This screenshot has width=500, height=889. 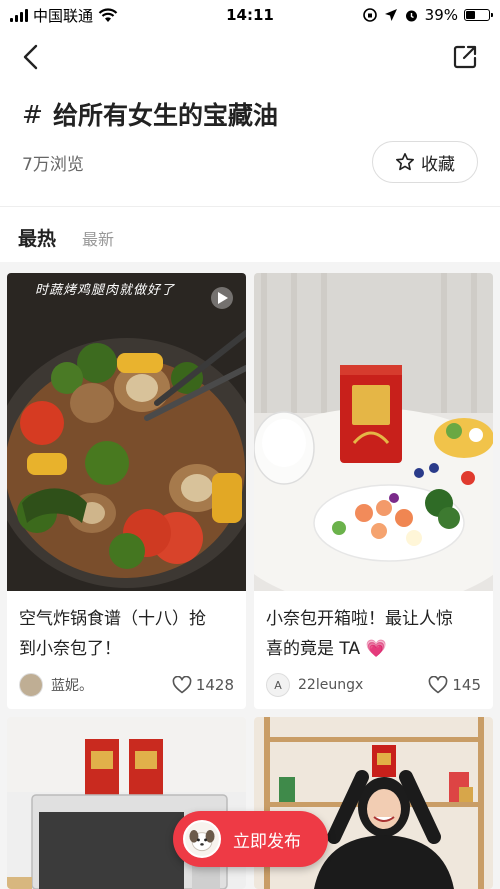 I want to click on author-name: 22leungx, so click(x=363, y=685).